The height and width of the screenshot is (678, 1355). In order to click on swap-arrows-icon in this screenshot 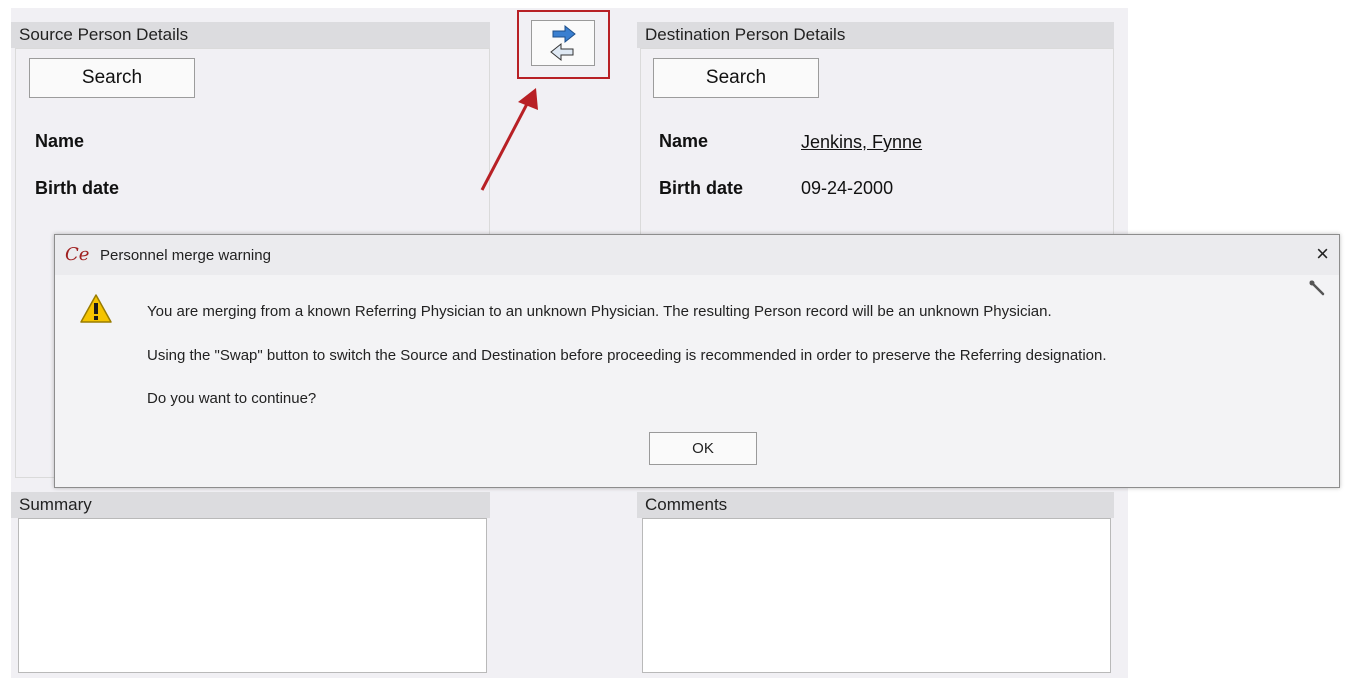, I will do `click(563, 43)`.